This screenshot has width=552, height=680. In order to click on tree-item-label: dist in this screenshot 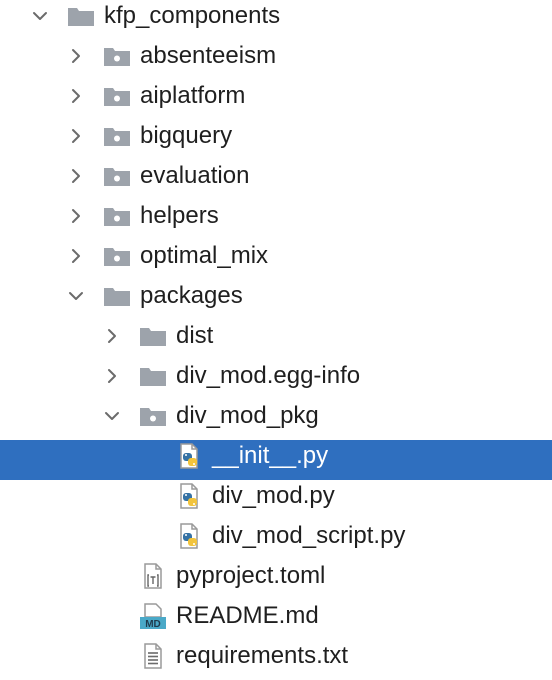, I will do `click(195, 335)`.